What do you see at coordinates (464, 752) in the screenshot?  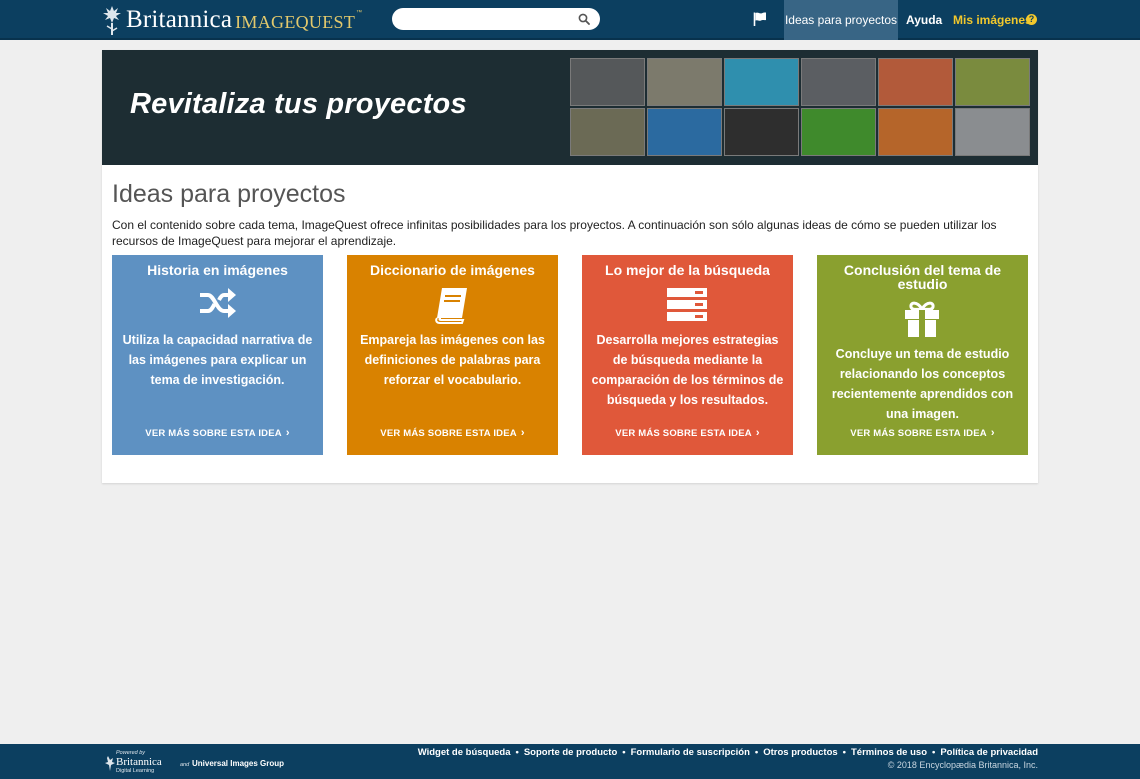 I see `footer-link: Widget de búsqueda` at bounding box center [464, 752].